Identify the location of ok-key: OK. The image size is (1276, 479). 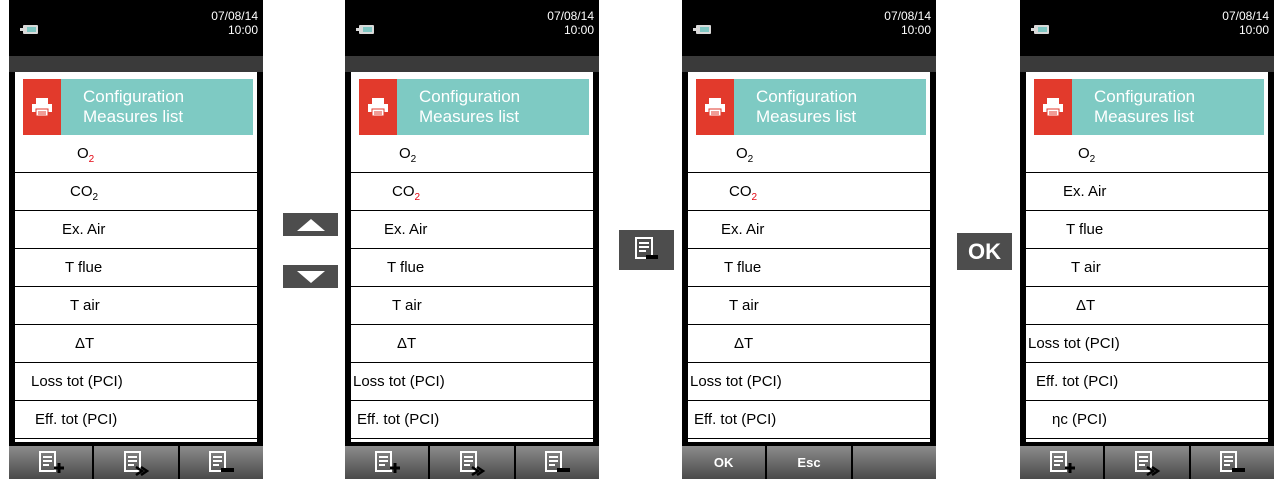
(984, 251).